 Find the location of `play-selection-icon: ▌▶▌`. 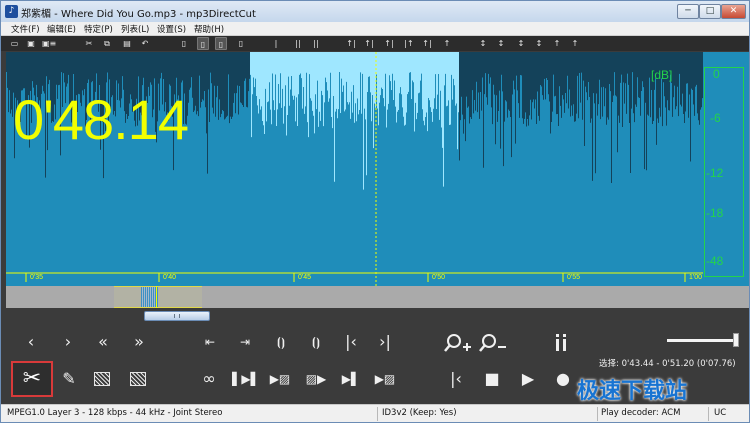

play-selection-icon: ▌▶▌ is located at coordinates (246, 379).